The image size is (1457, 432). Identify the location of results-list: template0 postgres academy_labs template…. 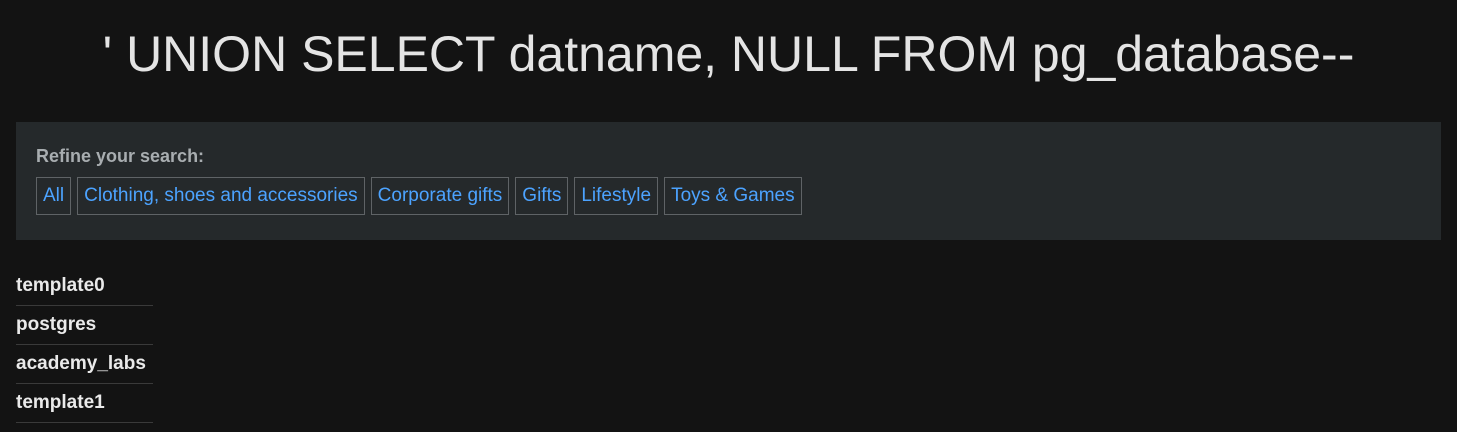
(84, 345).